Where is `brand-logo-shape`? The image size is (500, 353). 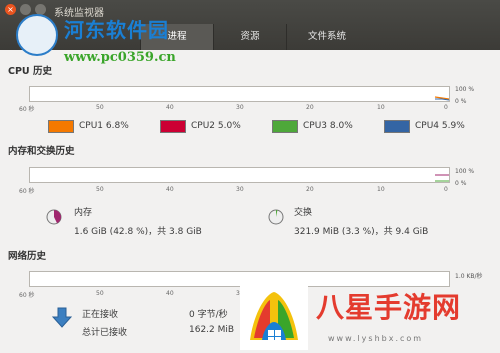
brand-logo-shape is located at coordinates (274, 317).